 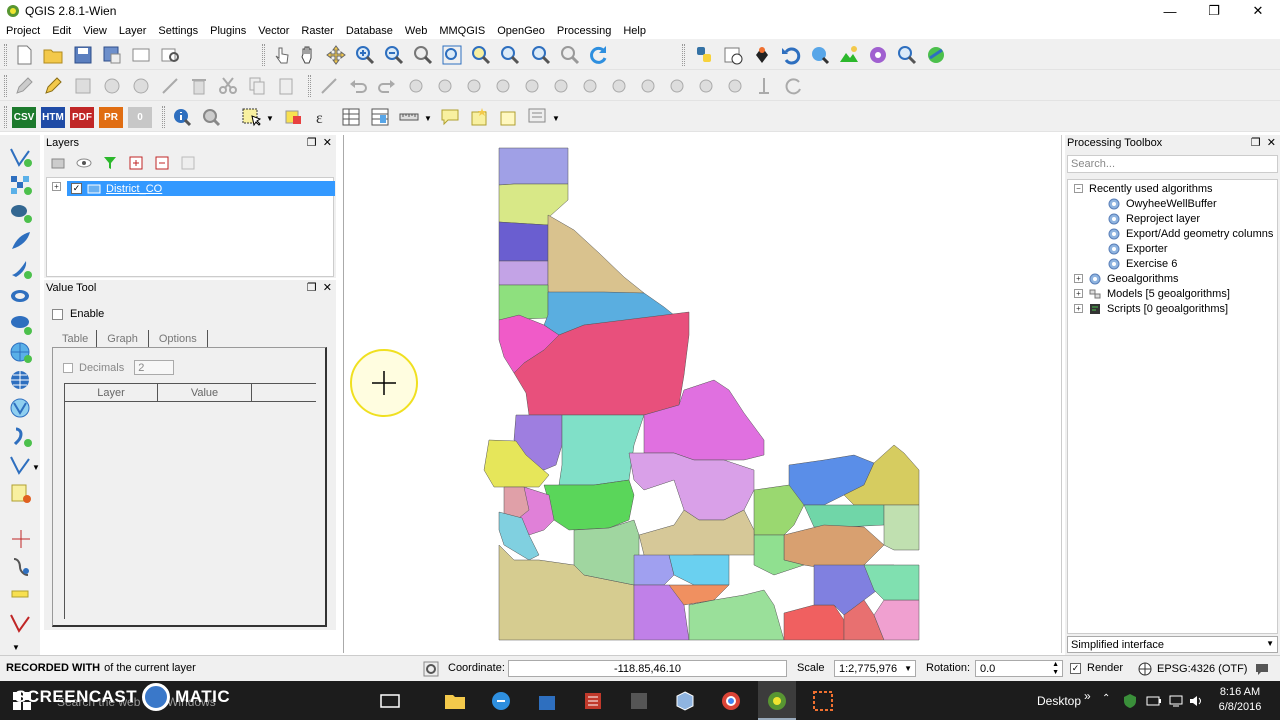 What do you see at coordinates (21, 465) in the screenshot?
I see `new-shapefile-button` at bounding box center [21, 465].